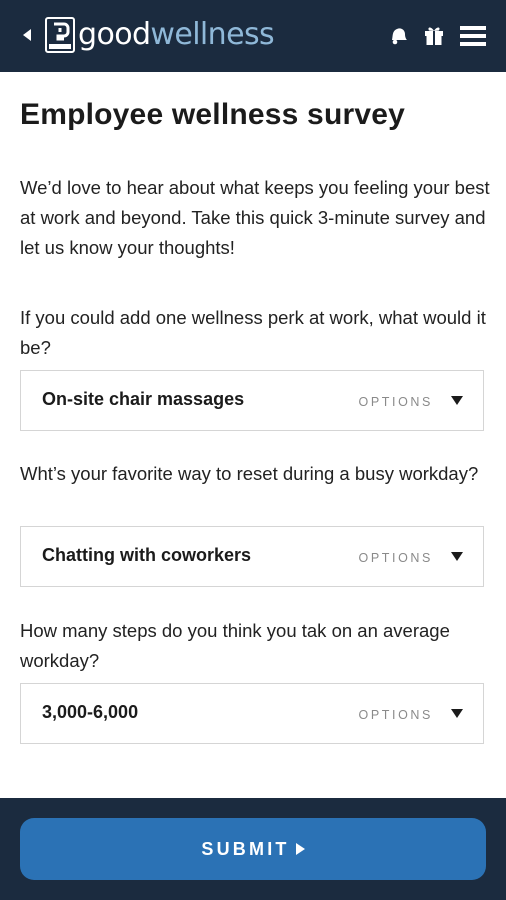 Image resolution: width=506 pixels, height=900 pixels. Describe the element at coordinates (434, 37) in the screenshot. I see `gift-icon` at that location.